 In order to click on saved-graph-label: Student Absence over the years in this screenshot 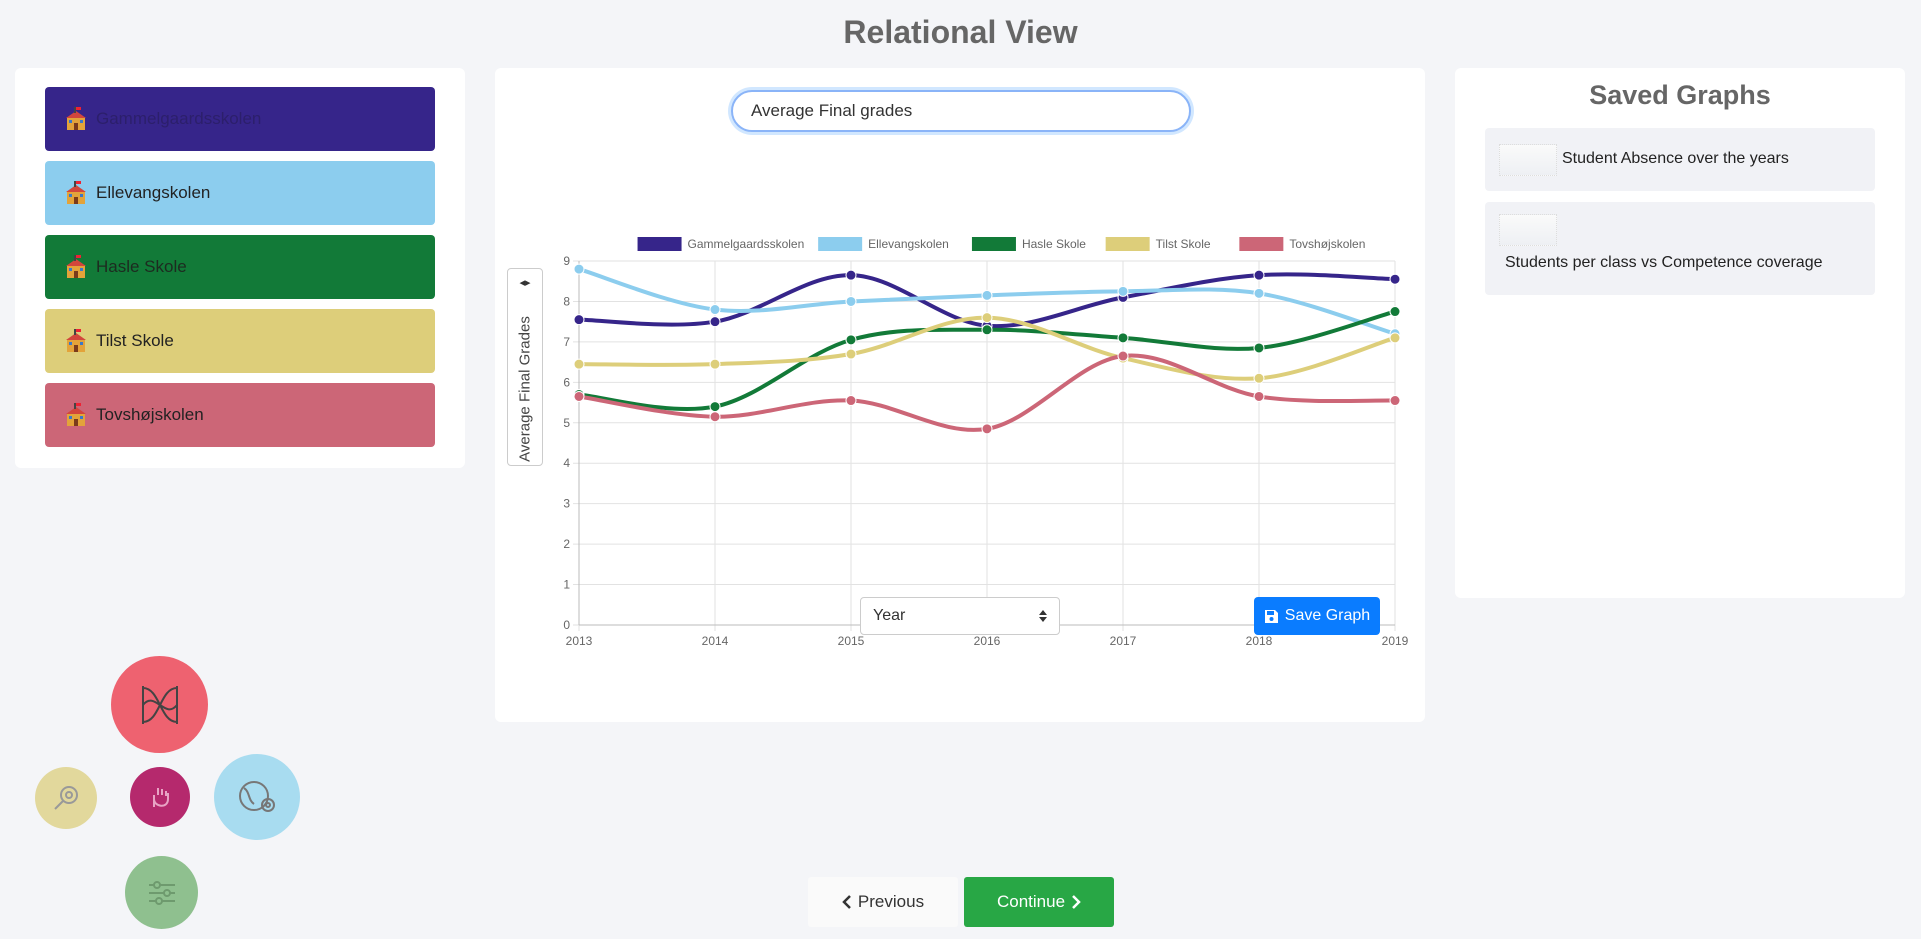, I will do `click(1675, 158)`.